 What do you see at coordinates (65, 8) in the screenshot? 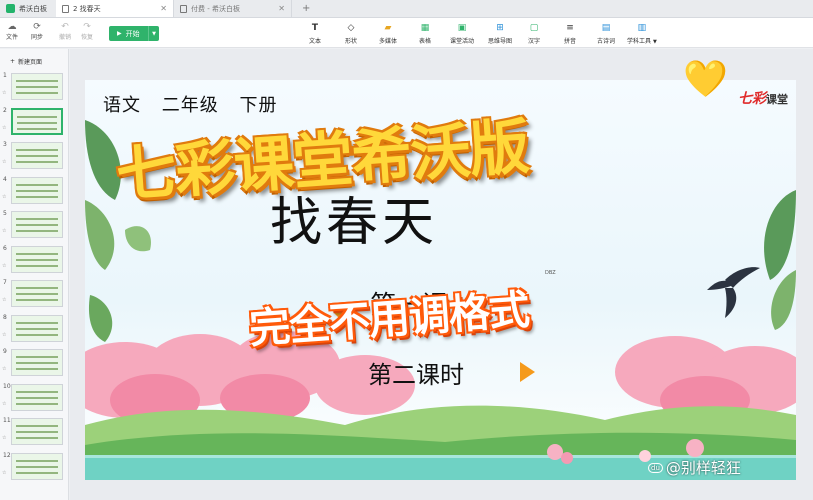
I see `document-icon` at bounding box center [65, 8].